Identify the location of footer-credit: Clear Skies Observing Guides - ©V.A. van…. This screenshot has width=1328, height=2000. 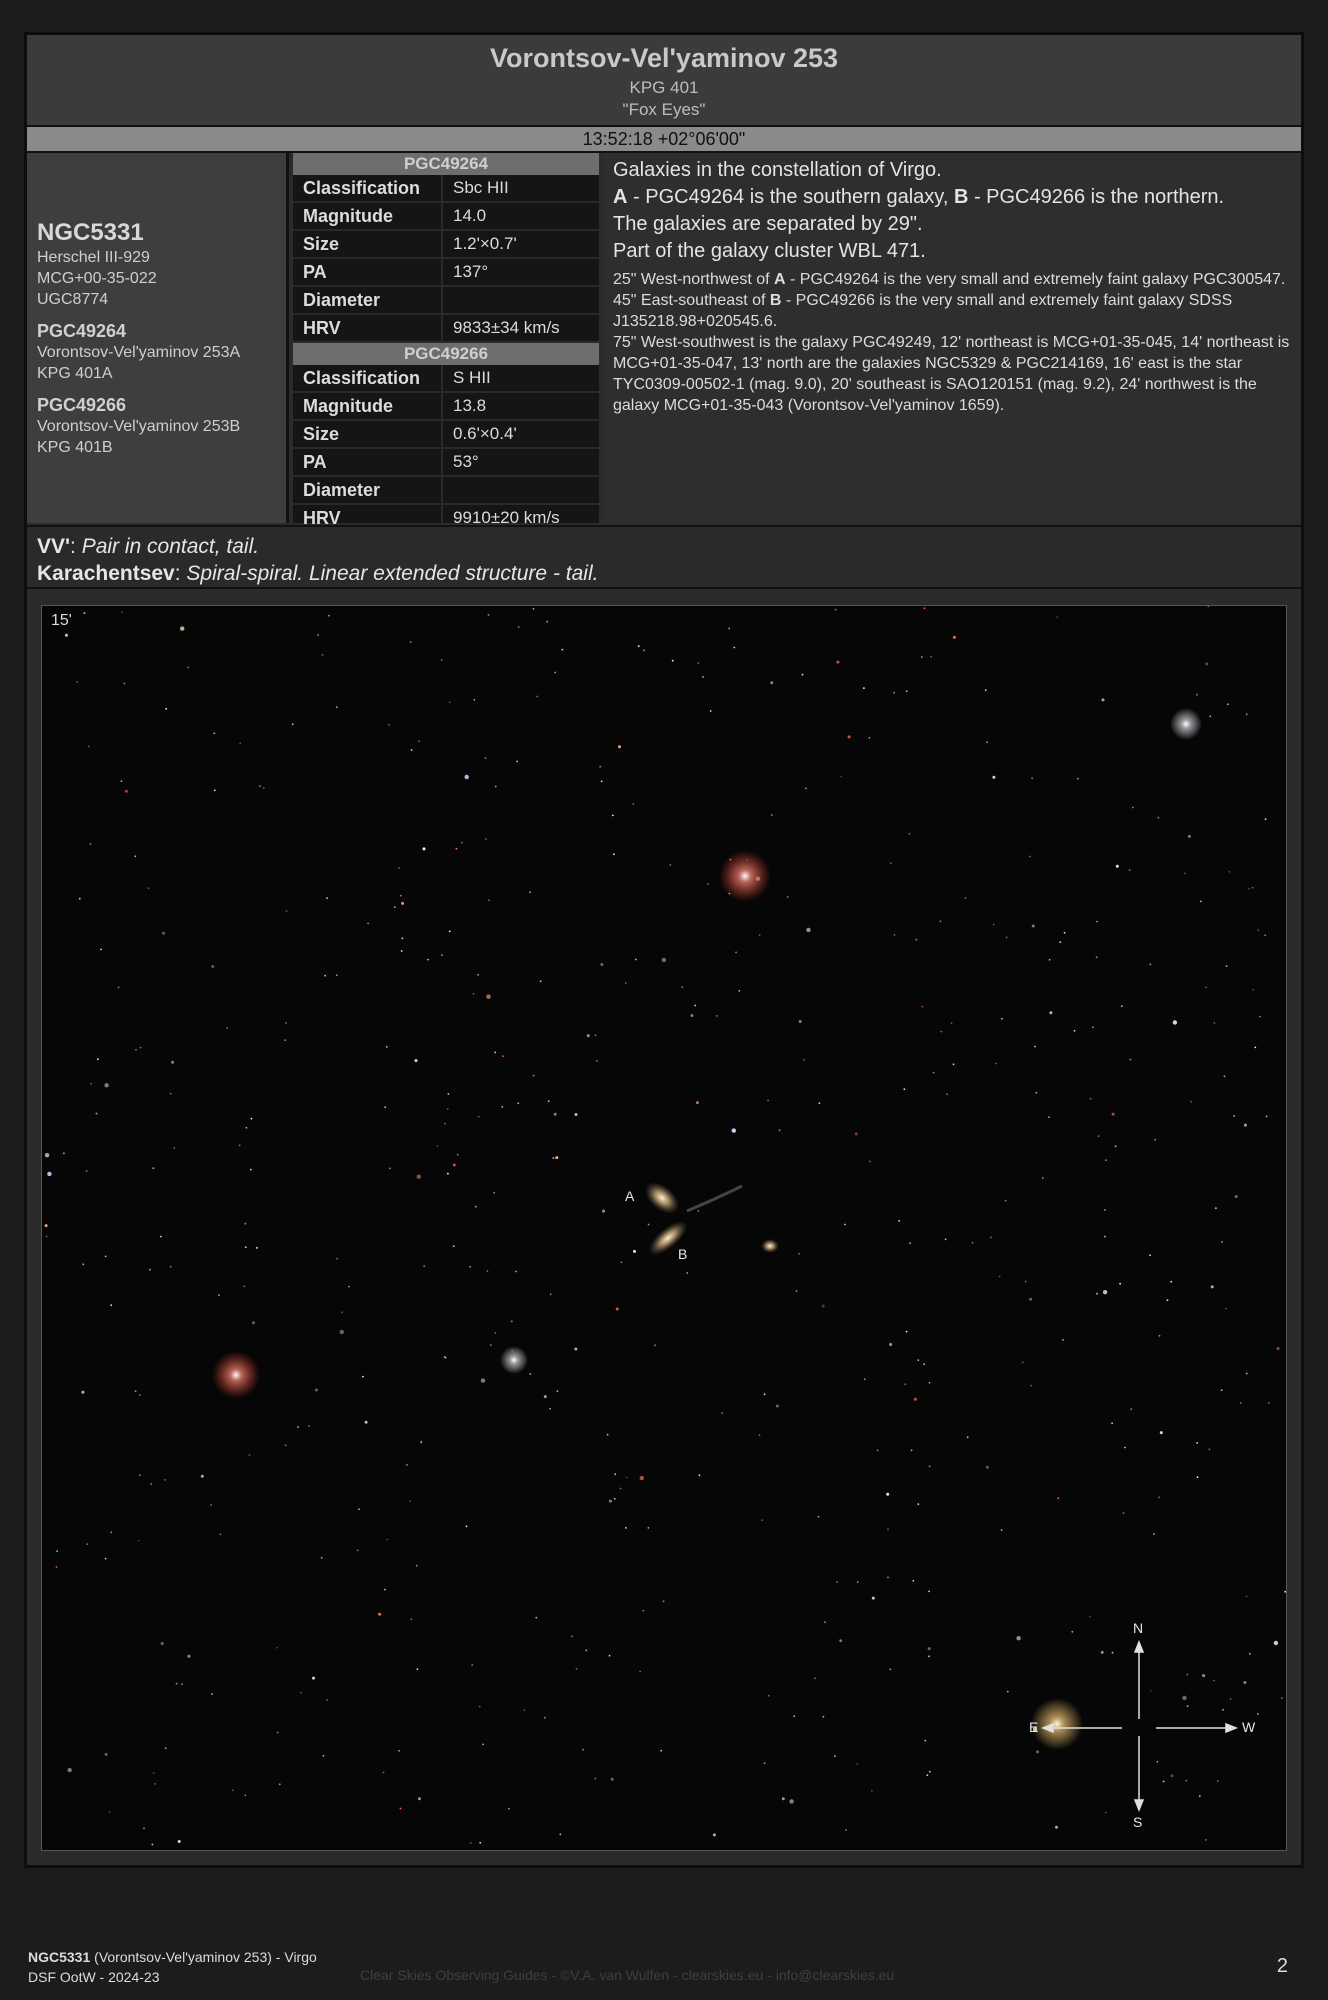
(627, 1975).